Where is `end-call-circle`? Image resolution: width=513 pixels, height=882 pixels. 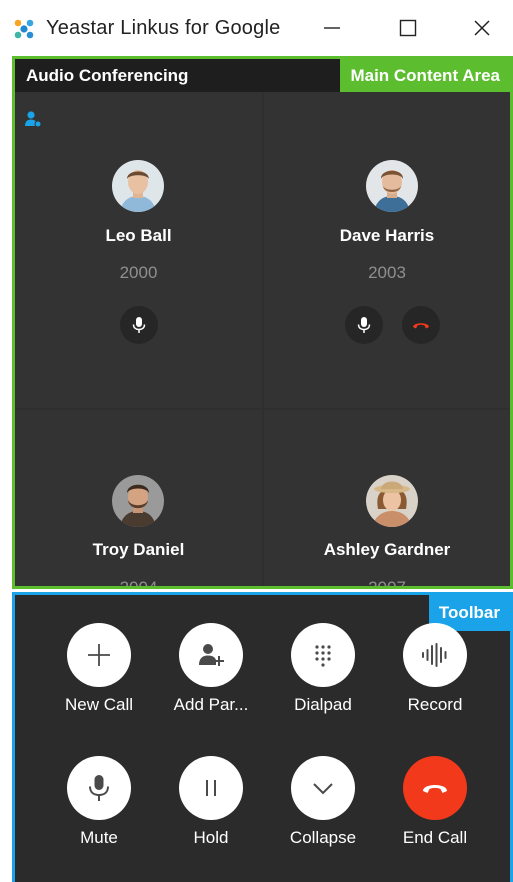
end-call-circle is located at coordinates (435, 788).